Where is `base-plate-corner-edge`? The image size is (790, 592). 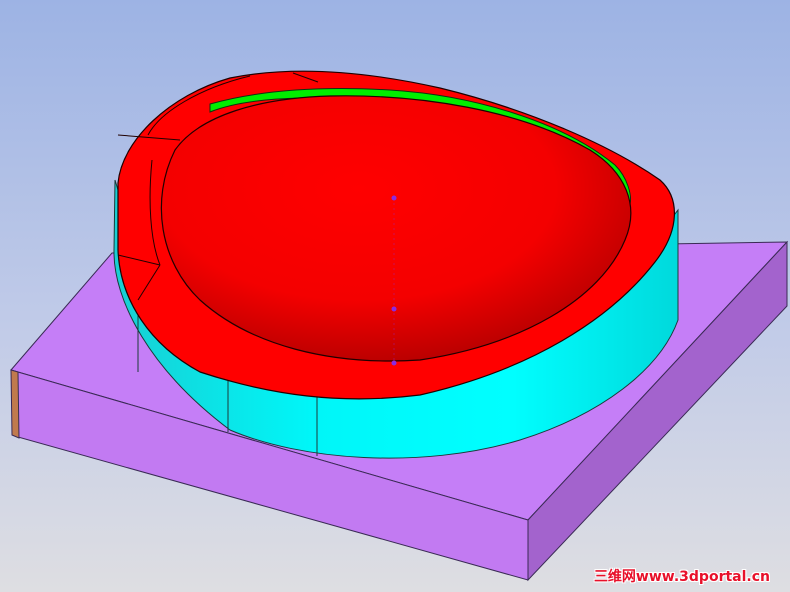
base-plate-corner-edge is located at coordinates (15, 404).